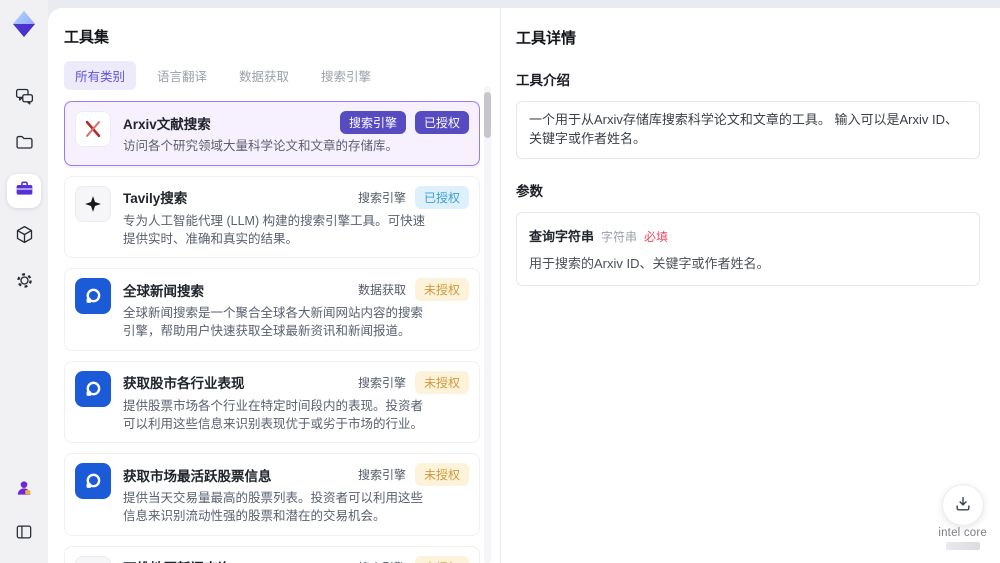 This screenshot has width=1000, height=563. What do you see at coordinates (93, 203) in the screenshot?
I see `tavily-icon` at bounding box center [93, 203].